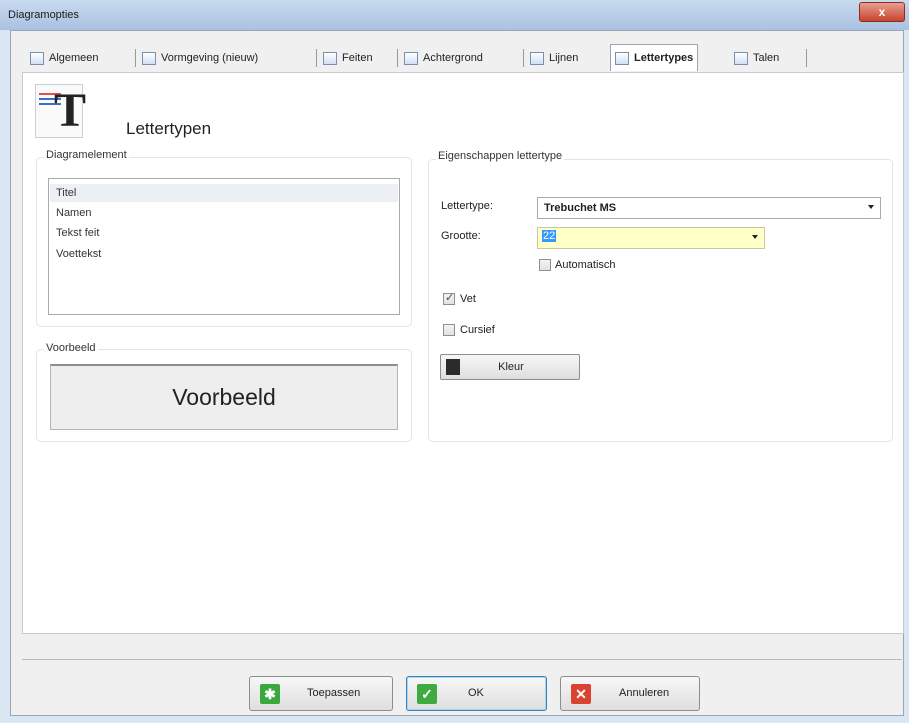 The height and width of the screenshot is (723, 909). Describe the element at coordinates (644, 693) in the screenshot. I see `cancel-label: Annuleren` at that location.